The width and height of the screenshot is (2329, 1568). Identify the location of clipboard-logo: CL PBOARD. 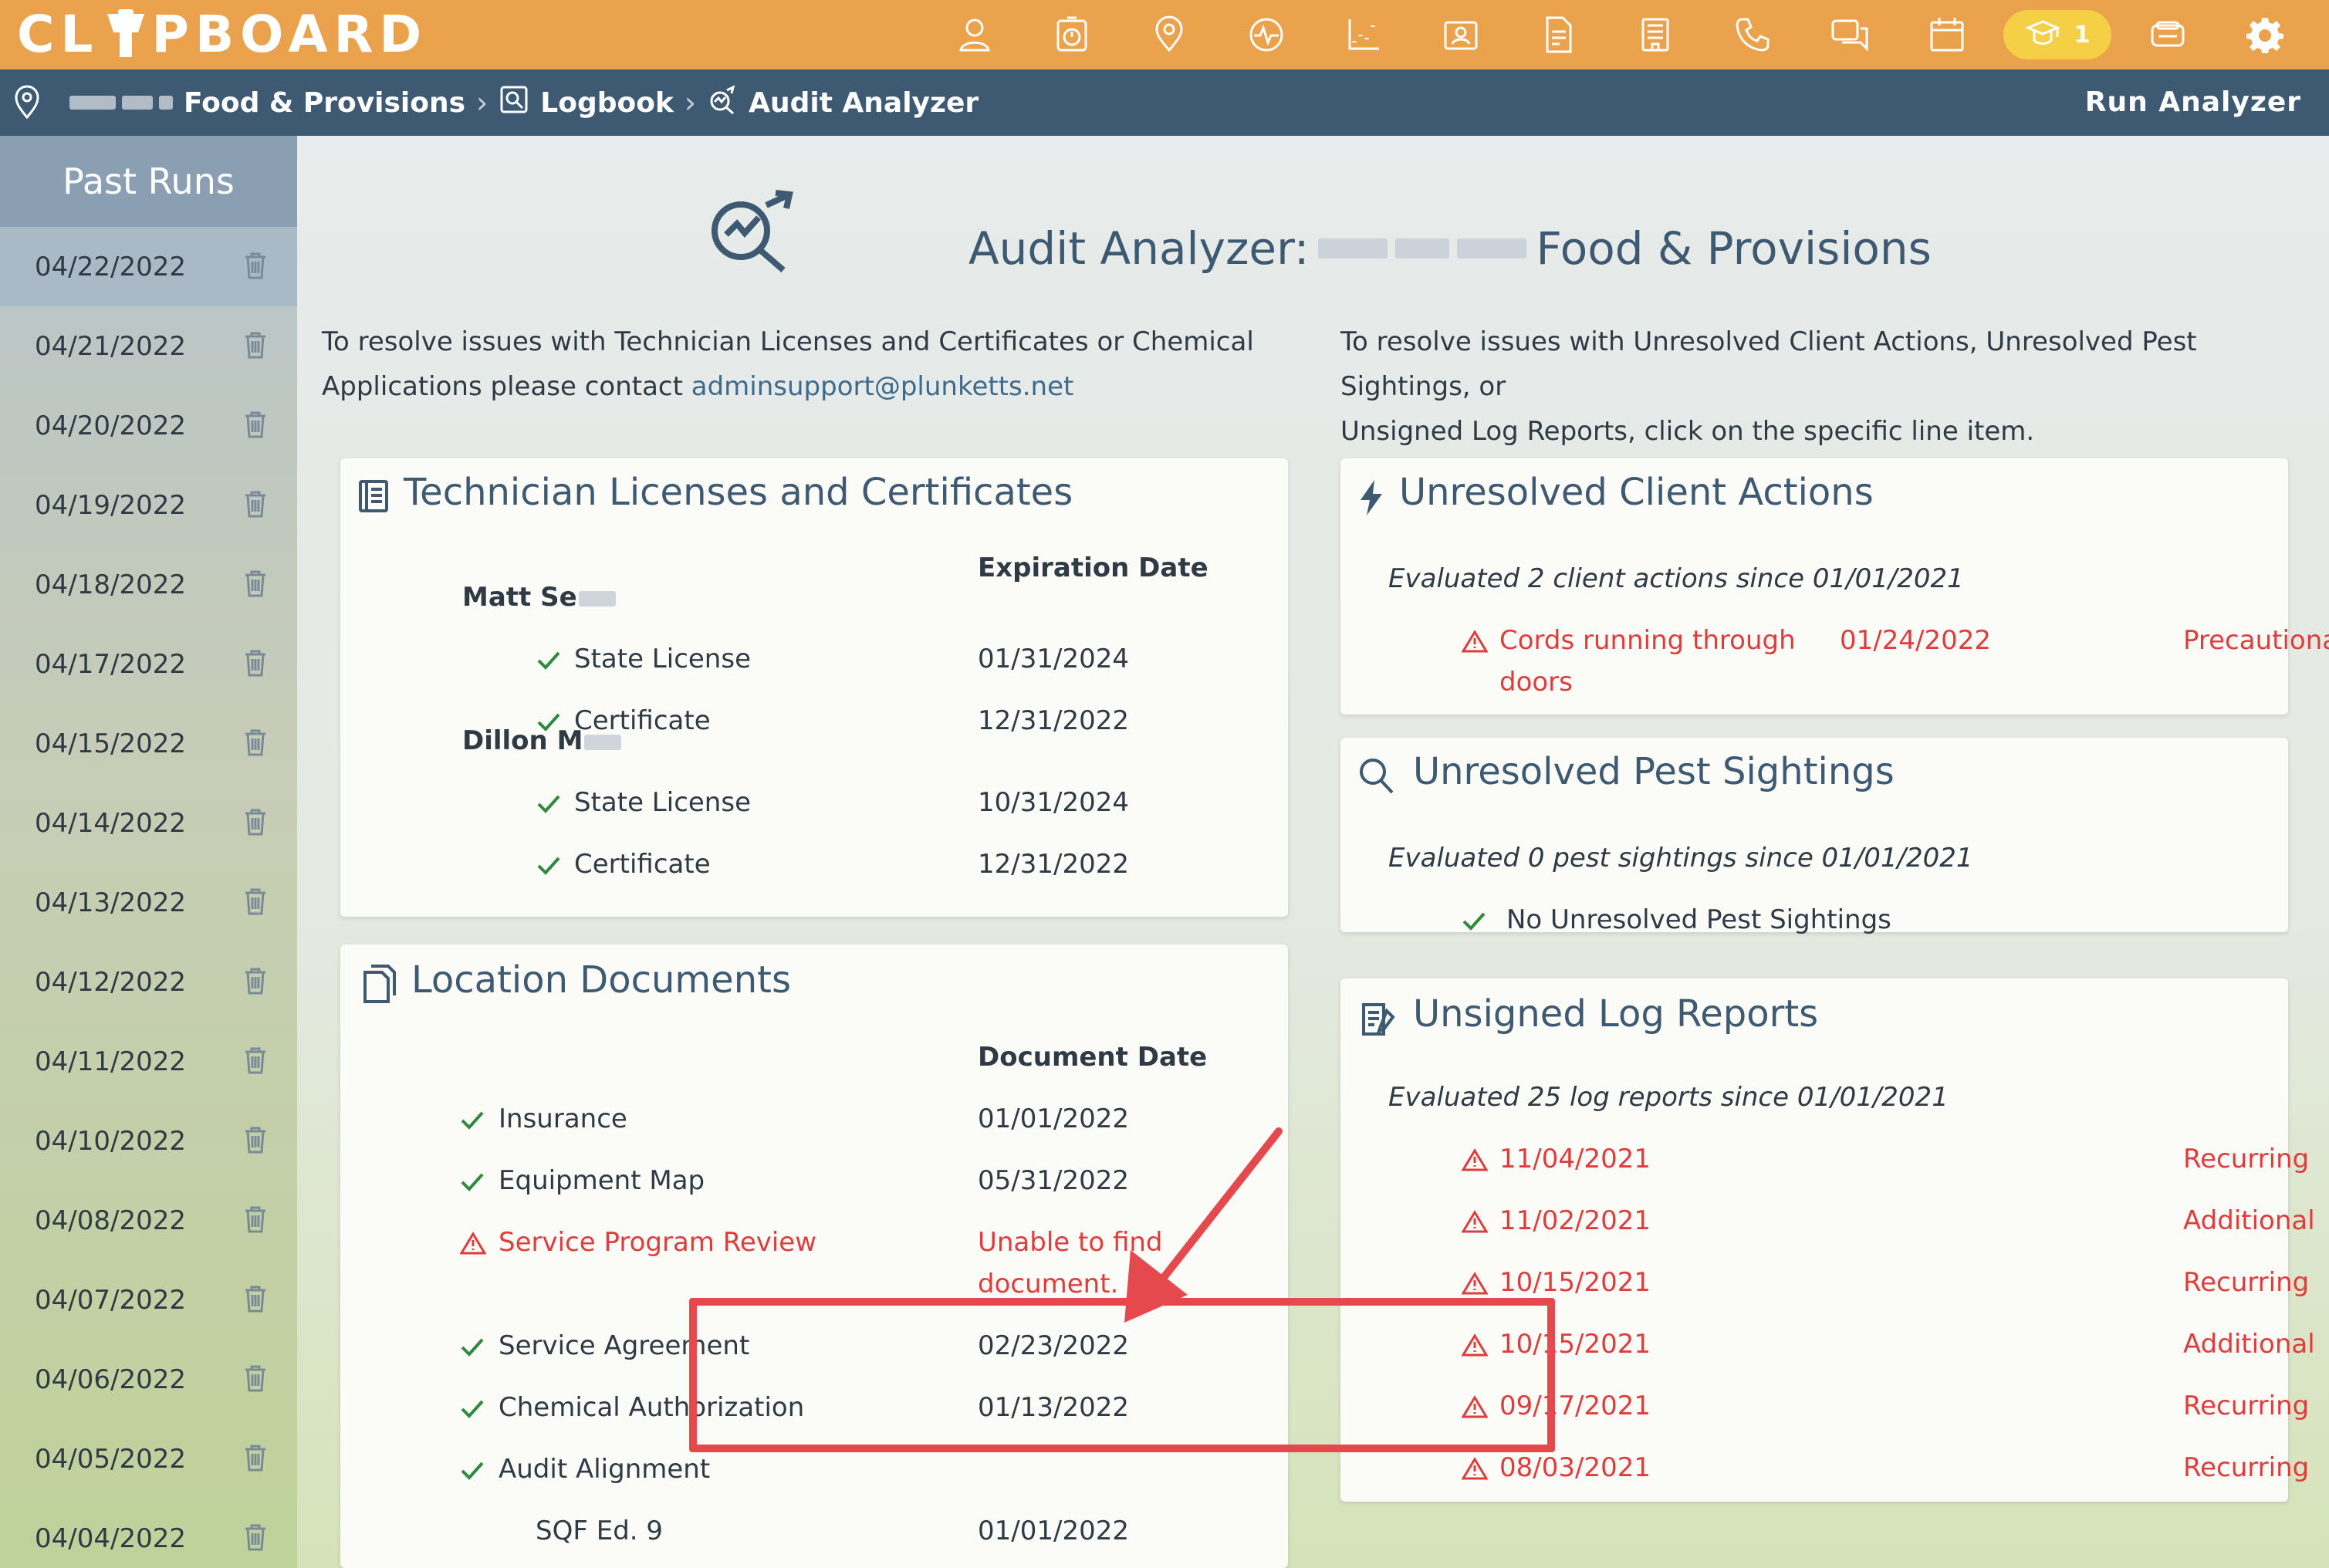
(223, 34).